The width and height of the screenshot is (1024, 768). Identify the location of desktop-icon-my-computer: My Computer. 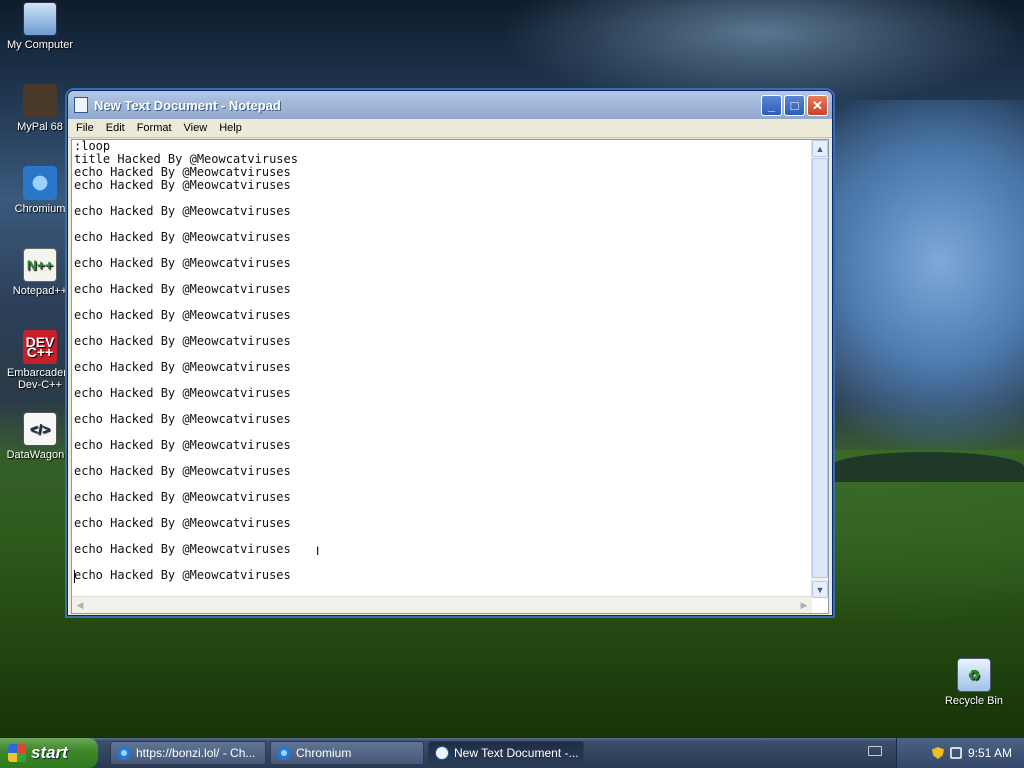
(40, 26).